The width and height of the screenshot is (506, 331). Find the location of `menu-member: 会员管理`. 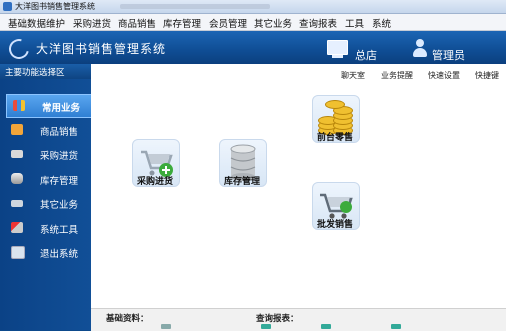

menu-member: 会员管理 is located at coordinates (228, 23).